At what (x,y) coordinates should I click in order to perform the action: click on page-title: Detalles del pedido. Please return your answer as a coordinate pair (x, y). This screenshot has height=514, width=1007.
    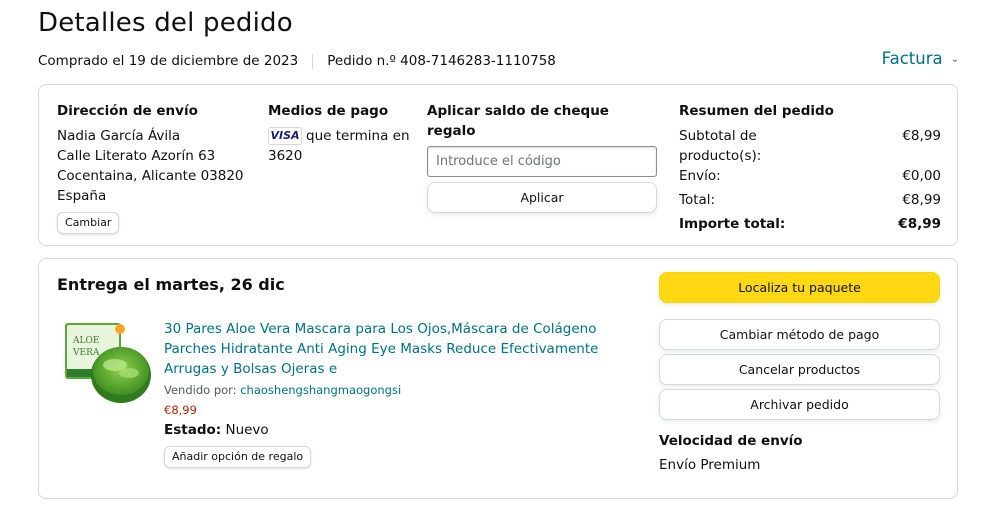
    Looking at the image, I should click on (165, 23).